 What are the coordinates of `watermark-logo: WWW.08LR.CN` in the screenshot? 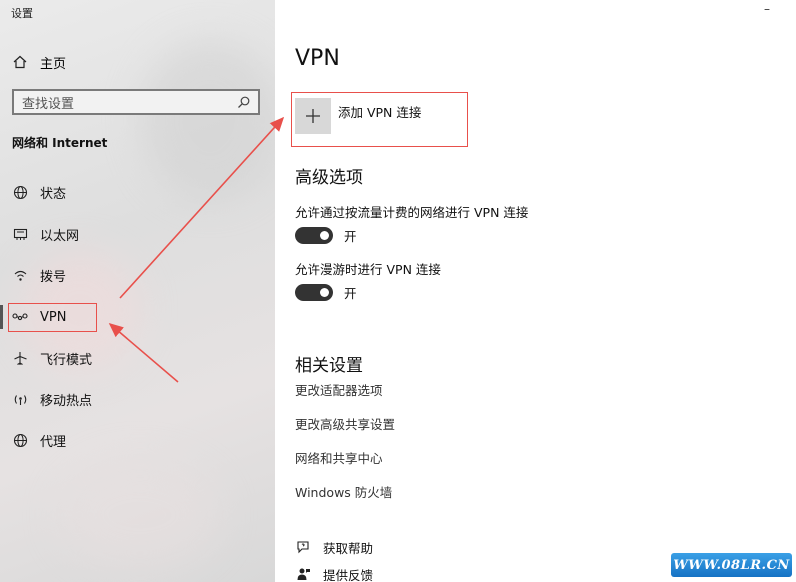 It's located at (731, 565).